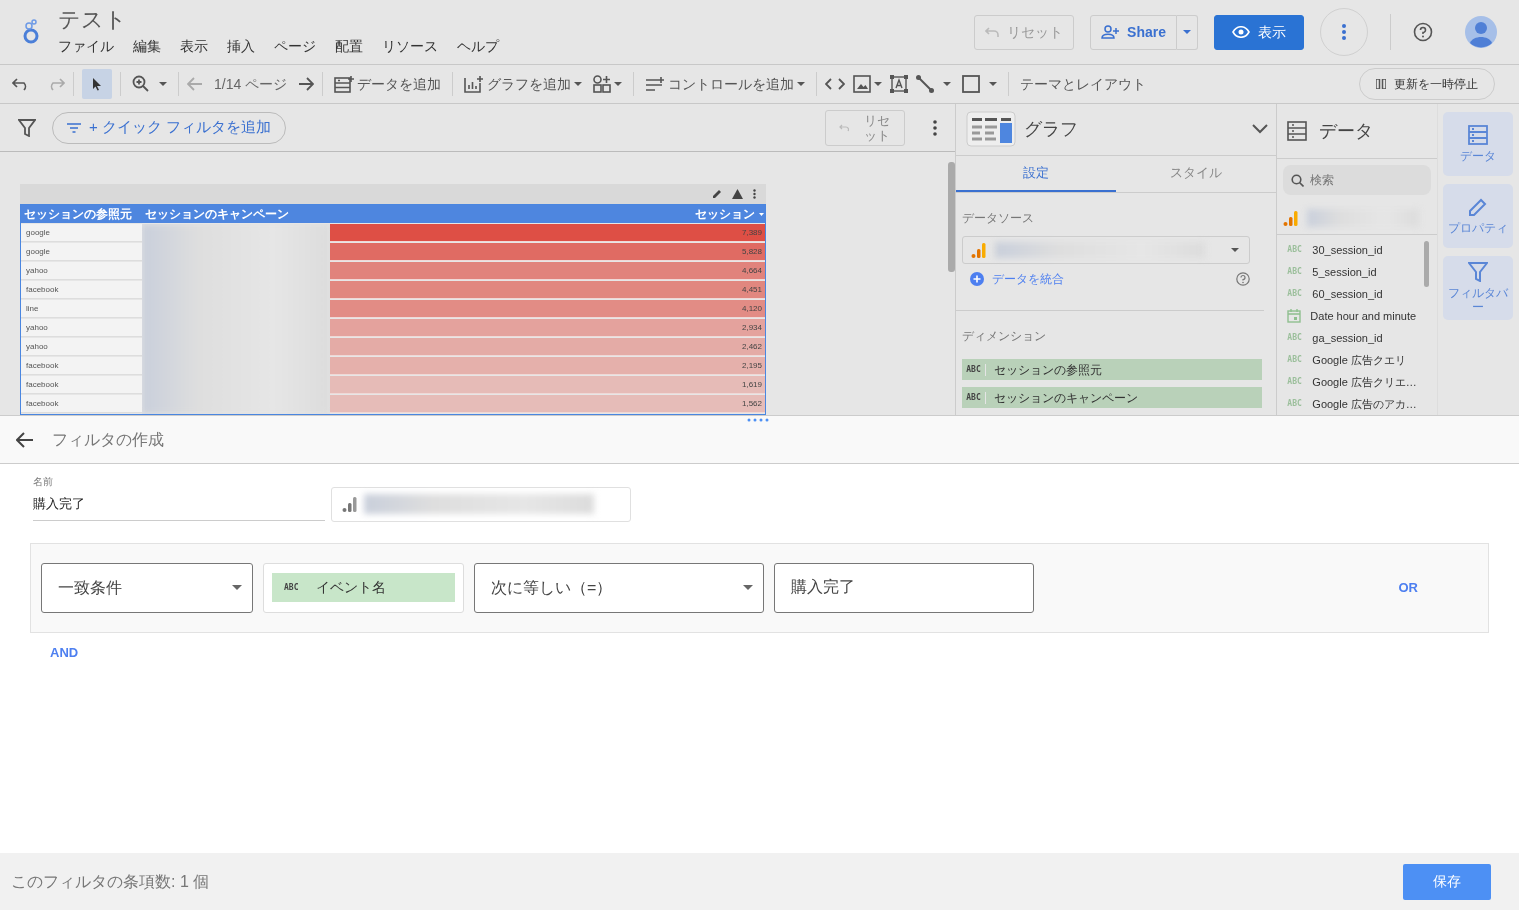  I want to click on dimension-chip: ABC セッションのキャンペーン, so click(1112, 397).